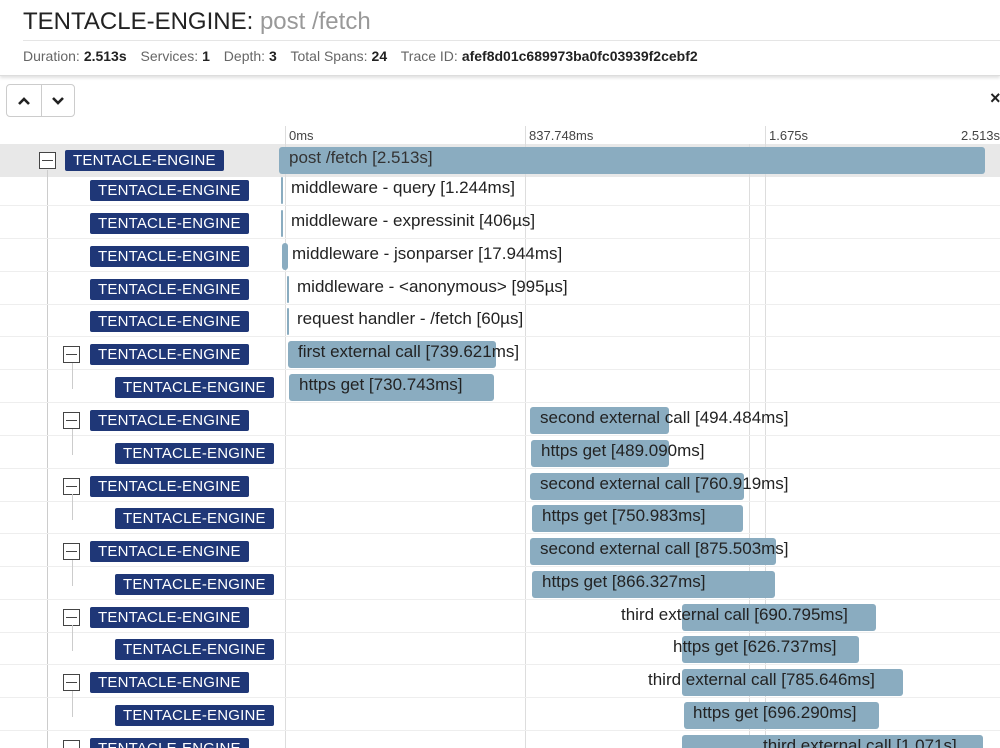 The width and height of the screenshot is (1000, 748). Describe the element at coordinates (761, 679) in the screenshot. I see `span-label: third external call [785.646ms]` at that location.